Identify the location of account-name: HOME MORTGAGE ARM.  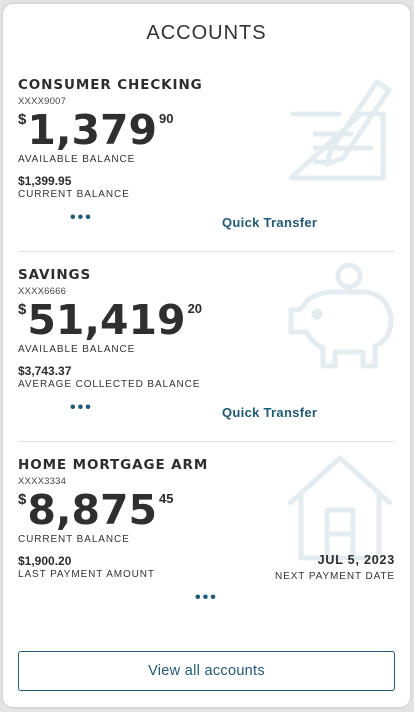
(206, 465).